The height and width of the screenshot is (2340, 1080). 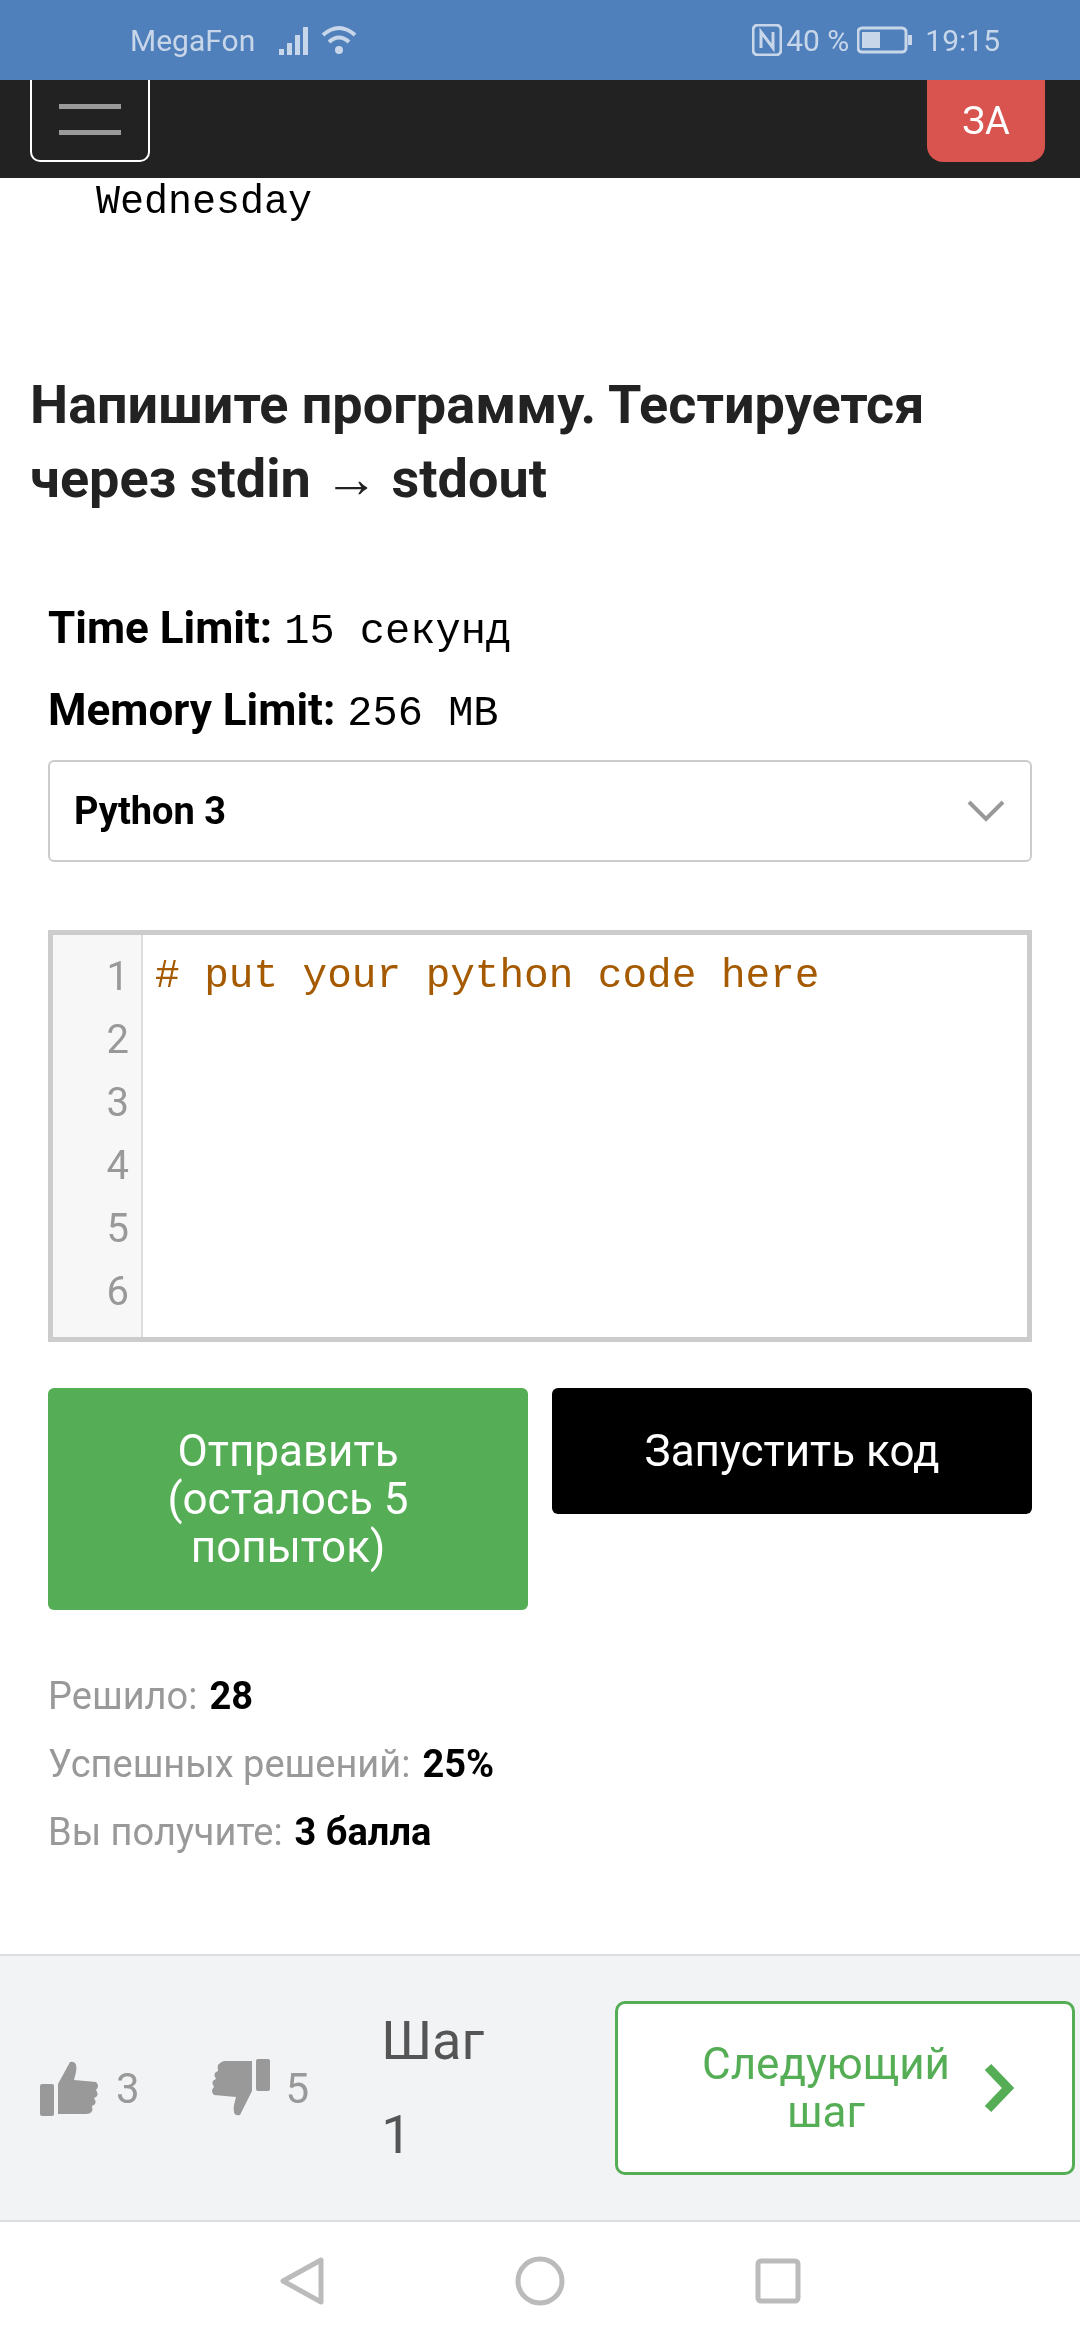 I want to click on nfc-icon, so click(x=767, y=40).